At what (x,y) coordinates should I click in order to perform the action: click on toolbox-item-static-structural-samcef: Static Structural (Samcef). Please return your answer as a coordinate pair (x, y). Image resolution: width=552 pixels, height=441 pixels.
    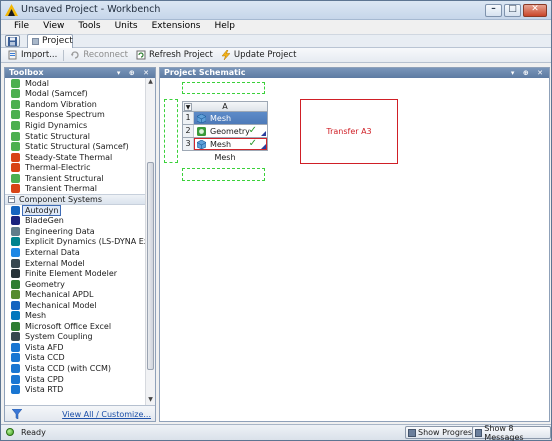
    Looking at the image, I should click on (76, 146).